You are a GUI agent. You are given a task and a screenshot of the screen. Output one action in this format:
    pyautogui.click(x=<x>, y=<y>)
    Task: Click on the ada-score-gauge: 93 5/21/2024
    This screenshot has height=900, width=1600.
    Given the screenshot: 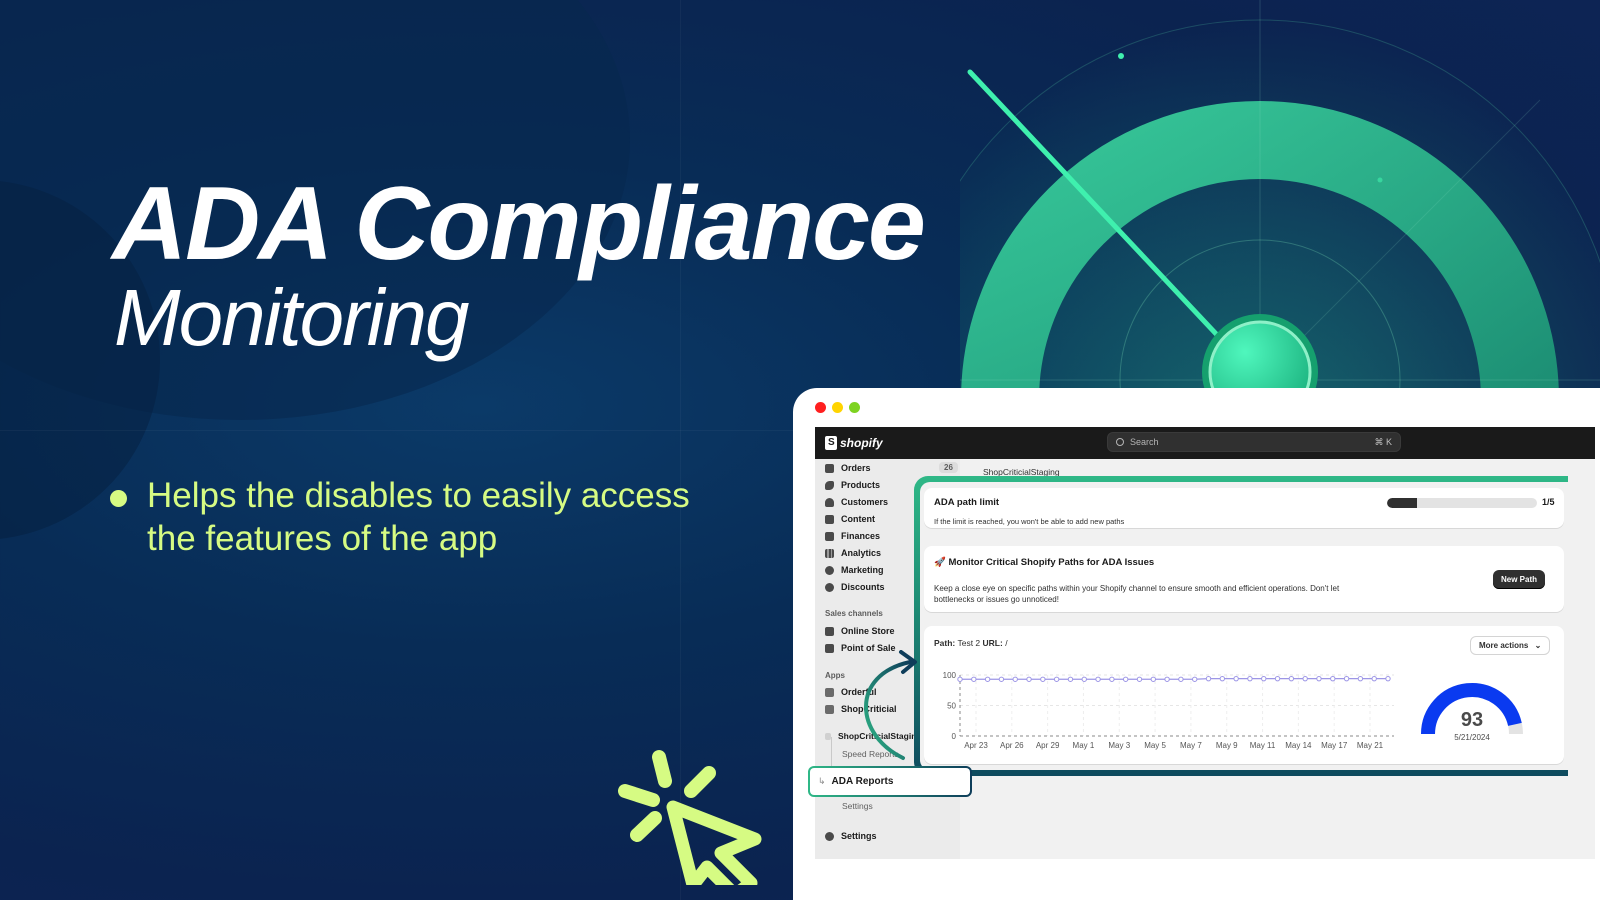 What is the action you would take?
    pyautogui.click(x=1472, y=712)
    